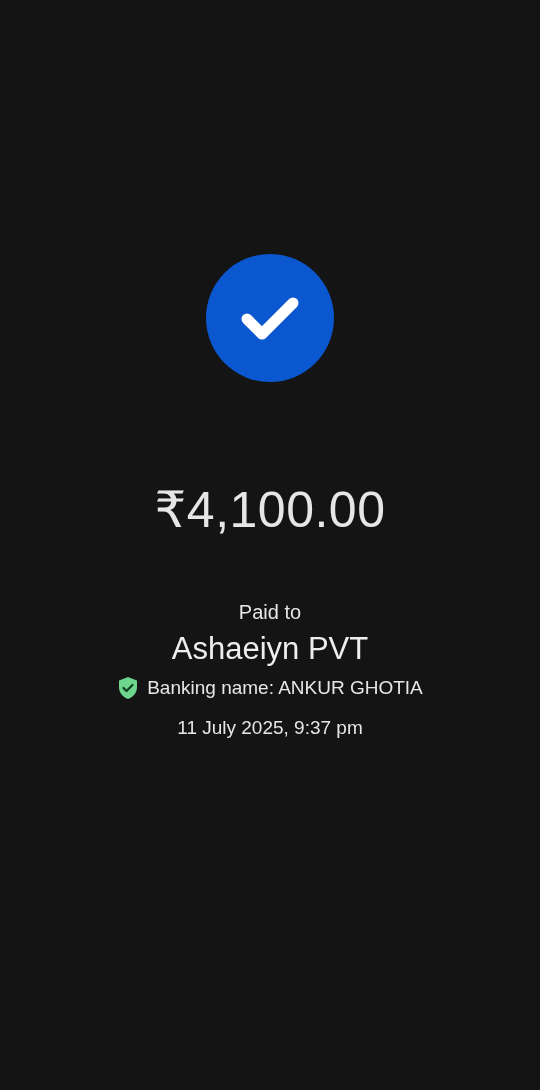 This screenshot has height=1090, width=540. I want to click on banking-name: Banking name: ANKUR GHOTIA, so click(285, 688).